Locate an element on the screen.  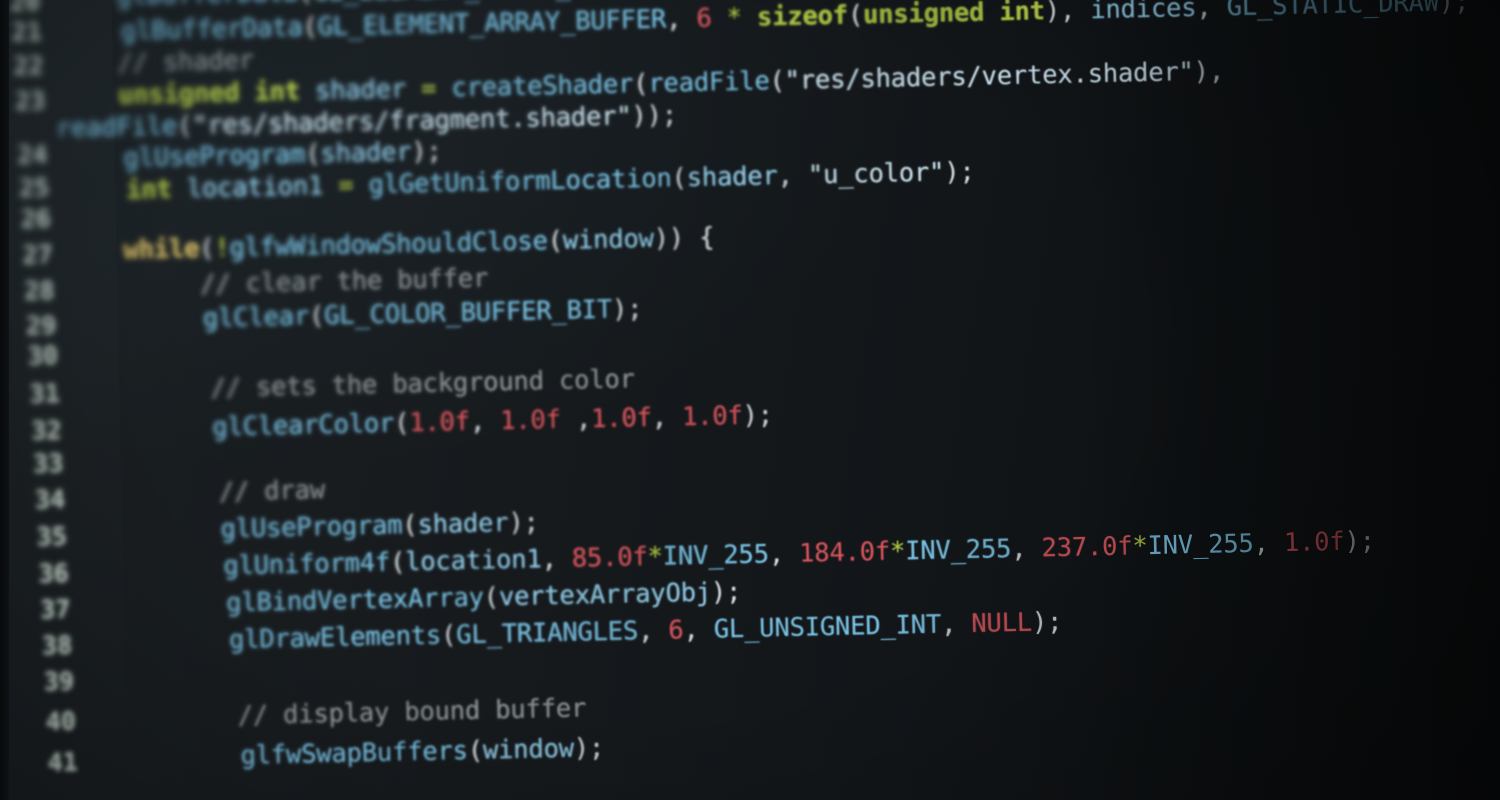
code-line-22: // shader is located at coordinates (186, 62).